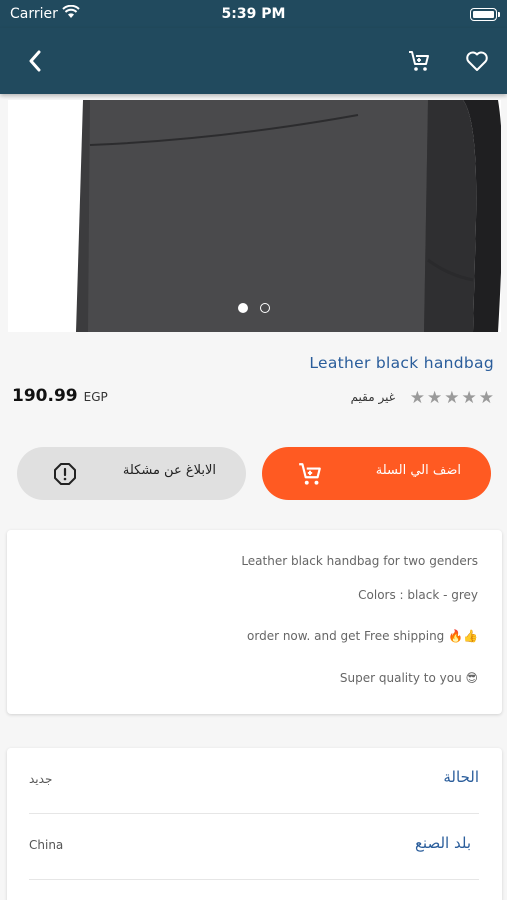 The image size is (507, 900). Describe the element at coordinates (401, 363) in the screenshot. I see `product-title: Leather black handbag` at that location.